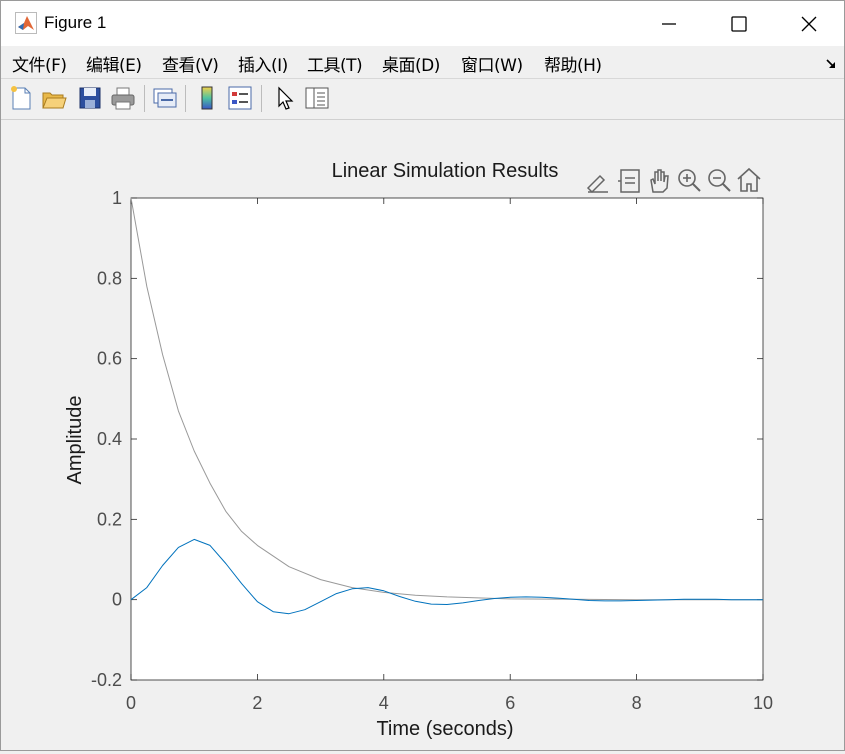 This screenshot has height=754, width=845. Describe the element at coordinates (573, 63) in the screenshot. I see `menu-help: 帮助(H)` at that location.